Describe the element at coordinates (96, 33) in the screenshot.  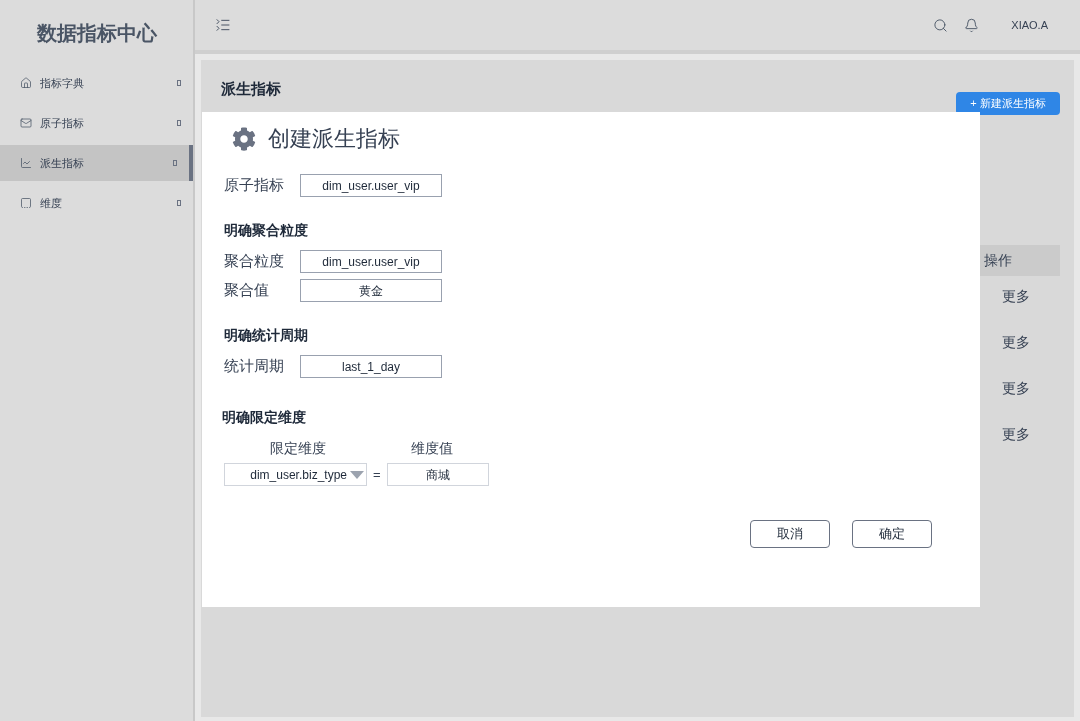
I see `app-title: 数据指标中心` at that location.